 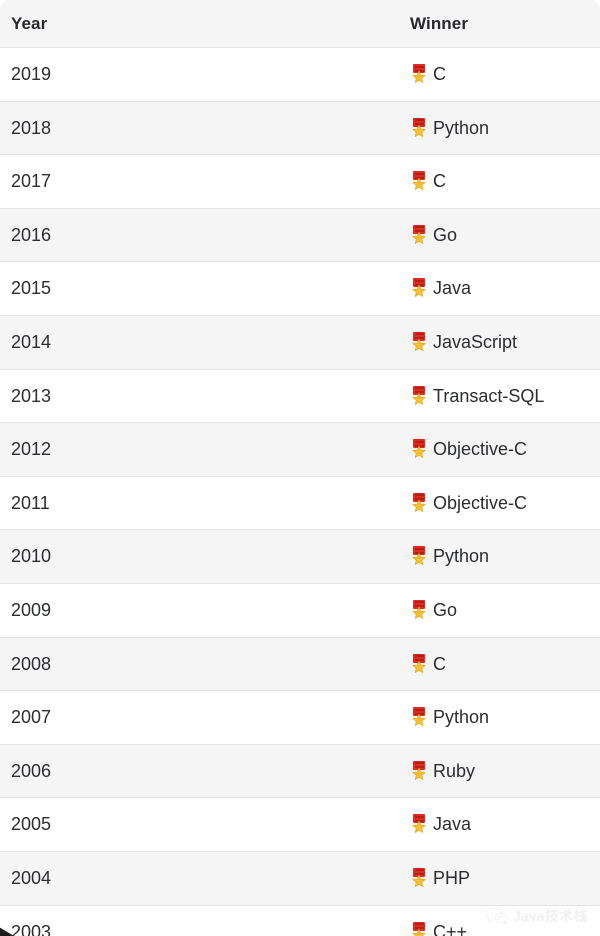 What do you see at coordinates (195, 610) in the screenshot?
I see `cell-year: 2009` at bounding box center [195, 610].